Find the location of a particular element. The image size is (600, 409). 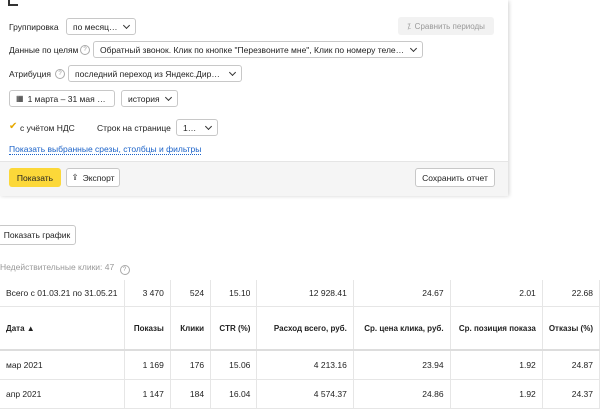

panel-top-fragment is located at coordinates (13, 3).